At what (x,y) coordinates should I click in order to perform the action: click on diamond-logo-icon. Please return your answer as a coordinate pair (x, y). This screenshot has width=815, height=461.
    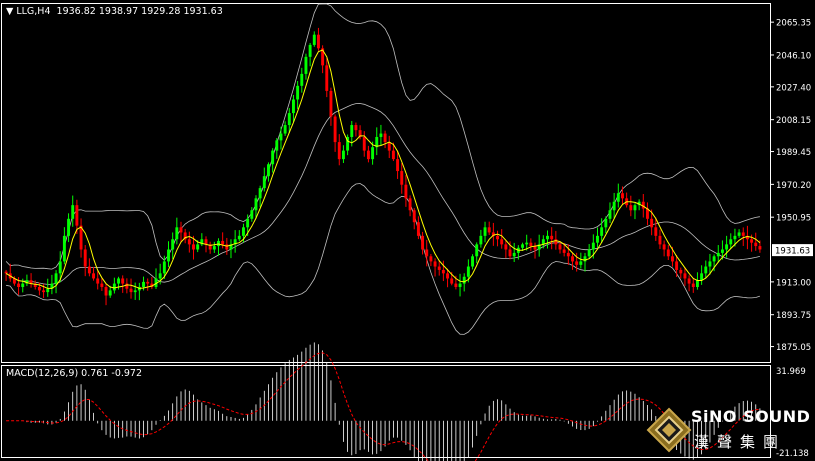
    Looking at the image, I should click on (669, 430).